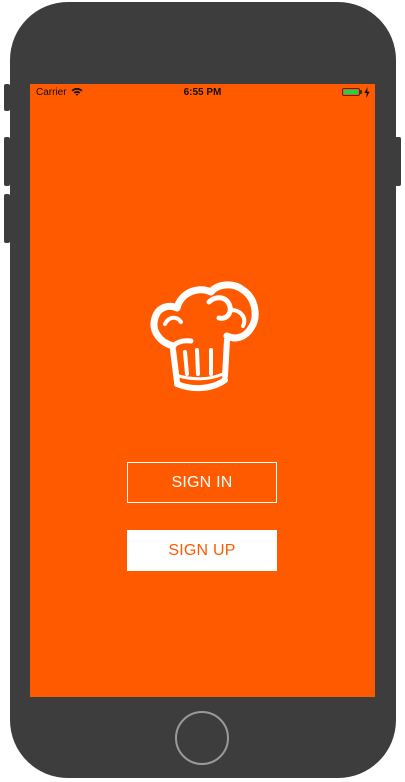 The image size is (405, 782). I want to click on battery-icon, so click(351, 92).